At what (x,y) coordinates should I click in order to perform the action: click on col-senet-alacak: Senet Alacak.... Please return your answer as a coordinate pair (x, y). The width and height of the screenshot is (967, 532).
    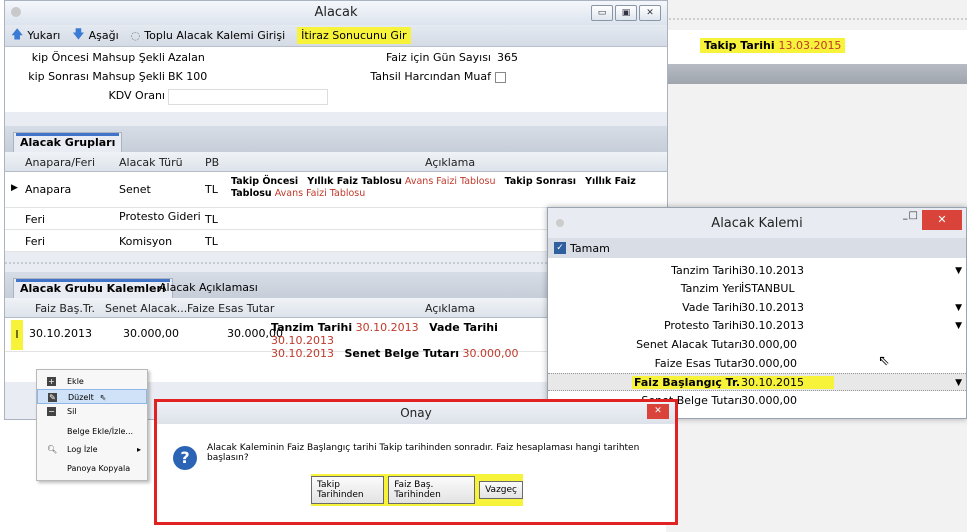
    Looking at the image, I should click on (146, 308).